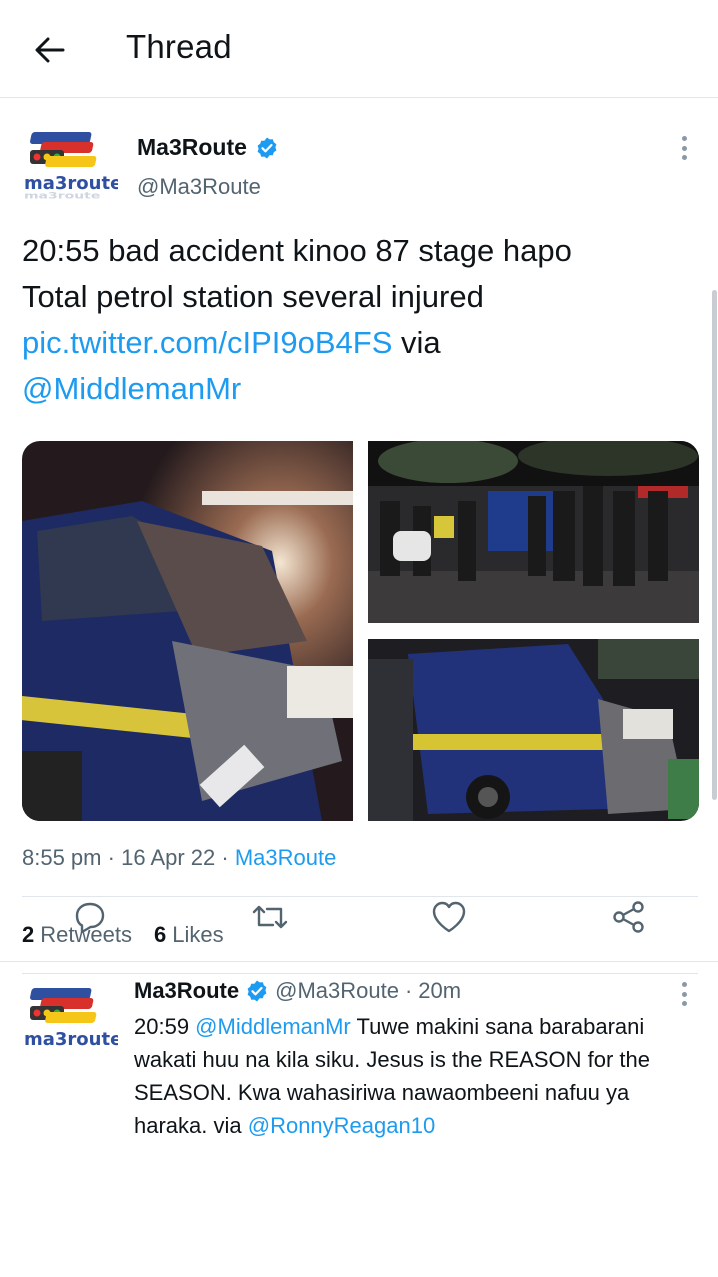 The height and width of the screenshot is (1277, 718). Describe the element at coordinates (439, 991) in the screenshot. I see `reply-age: 20m` at that location.